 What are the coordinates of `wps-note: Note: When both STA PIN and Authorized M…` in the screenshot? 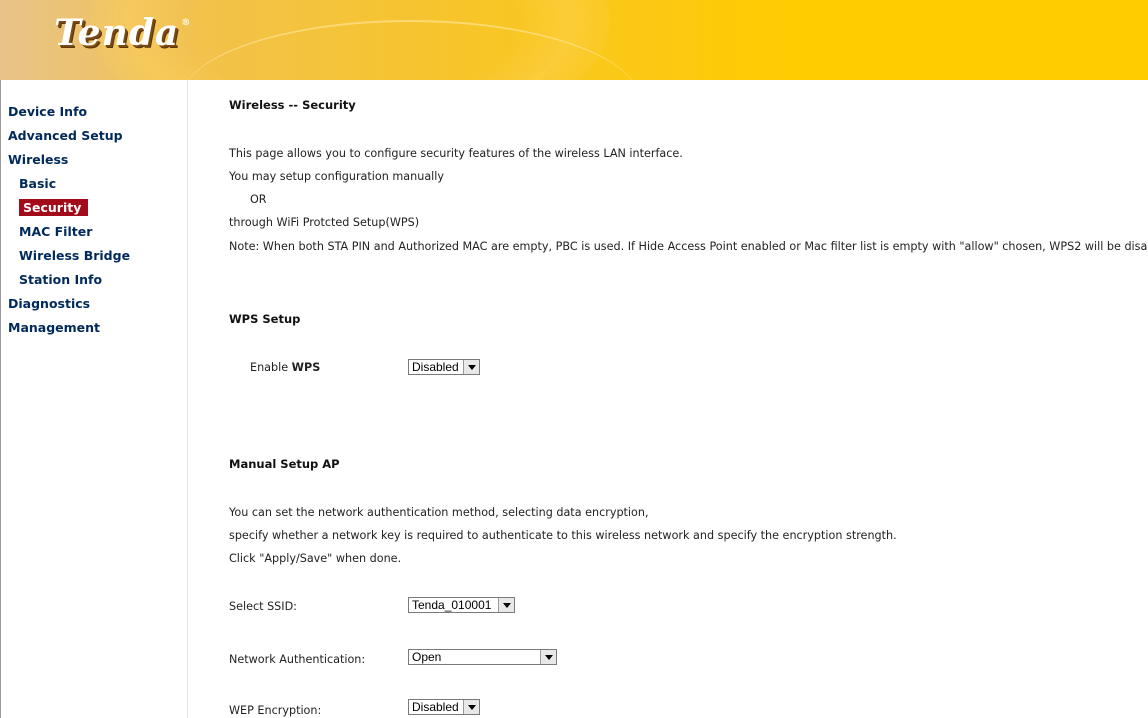 It's located at (688, 246).